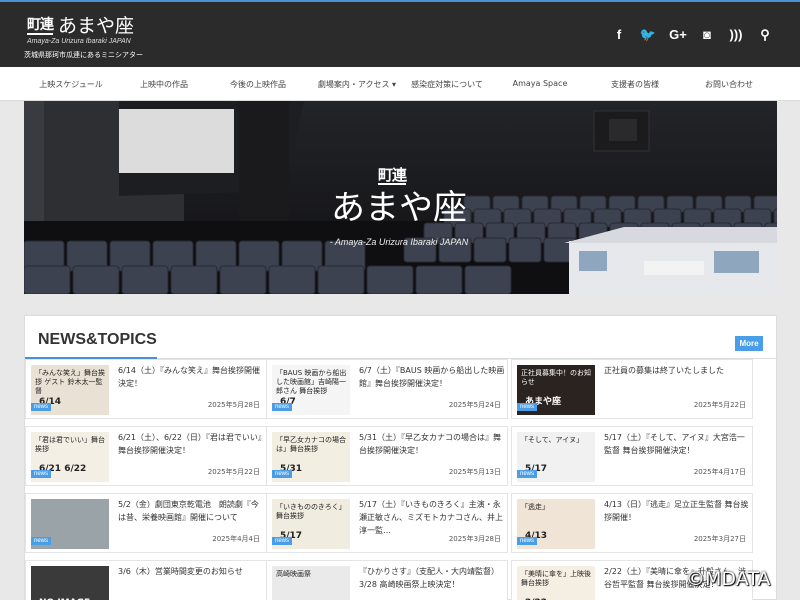  Describe the element at coordinates (535, 507) in the screenshot. I see `thumbnail-text: 「逃走」` at that location.